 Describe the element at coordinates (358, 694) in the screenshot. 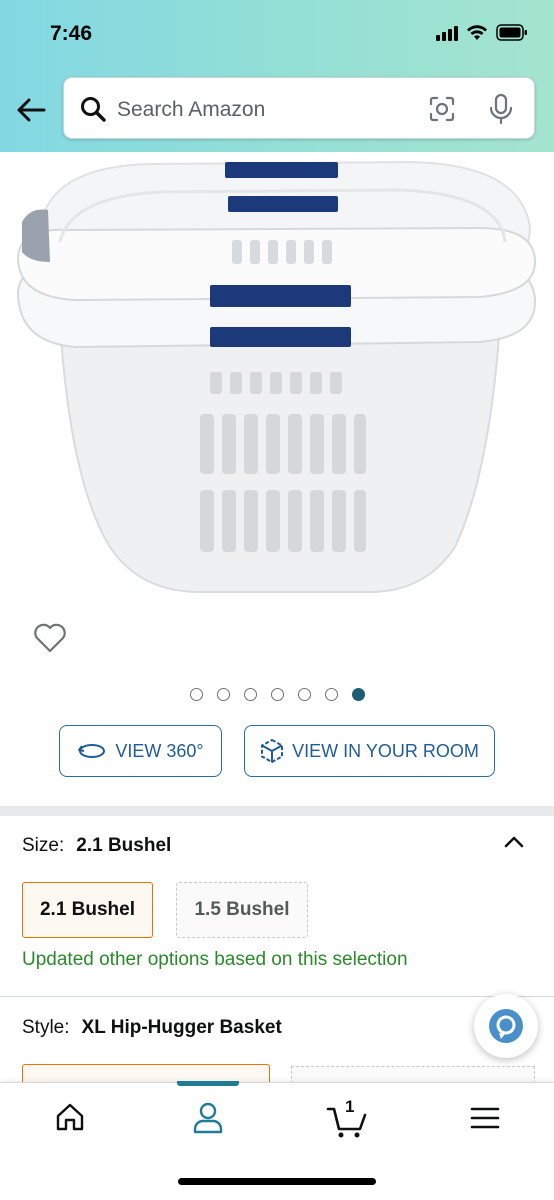

I see `carousel-dot-active` at that location.